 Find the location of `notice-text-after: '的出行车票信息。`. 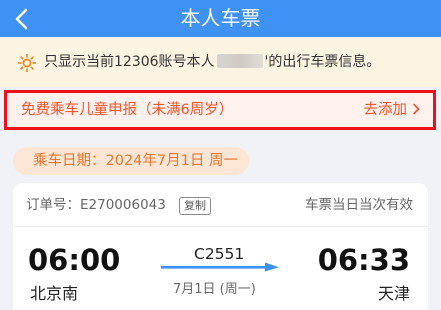

notice-text-after: '的出行车票信息。 is located at coordinates (322, 62).